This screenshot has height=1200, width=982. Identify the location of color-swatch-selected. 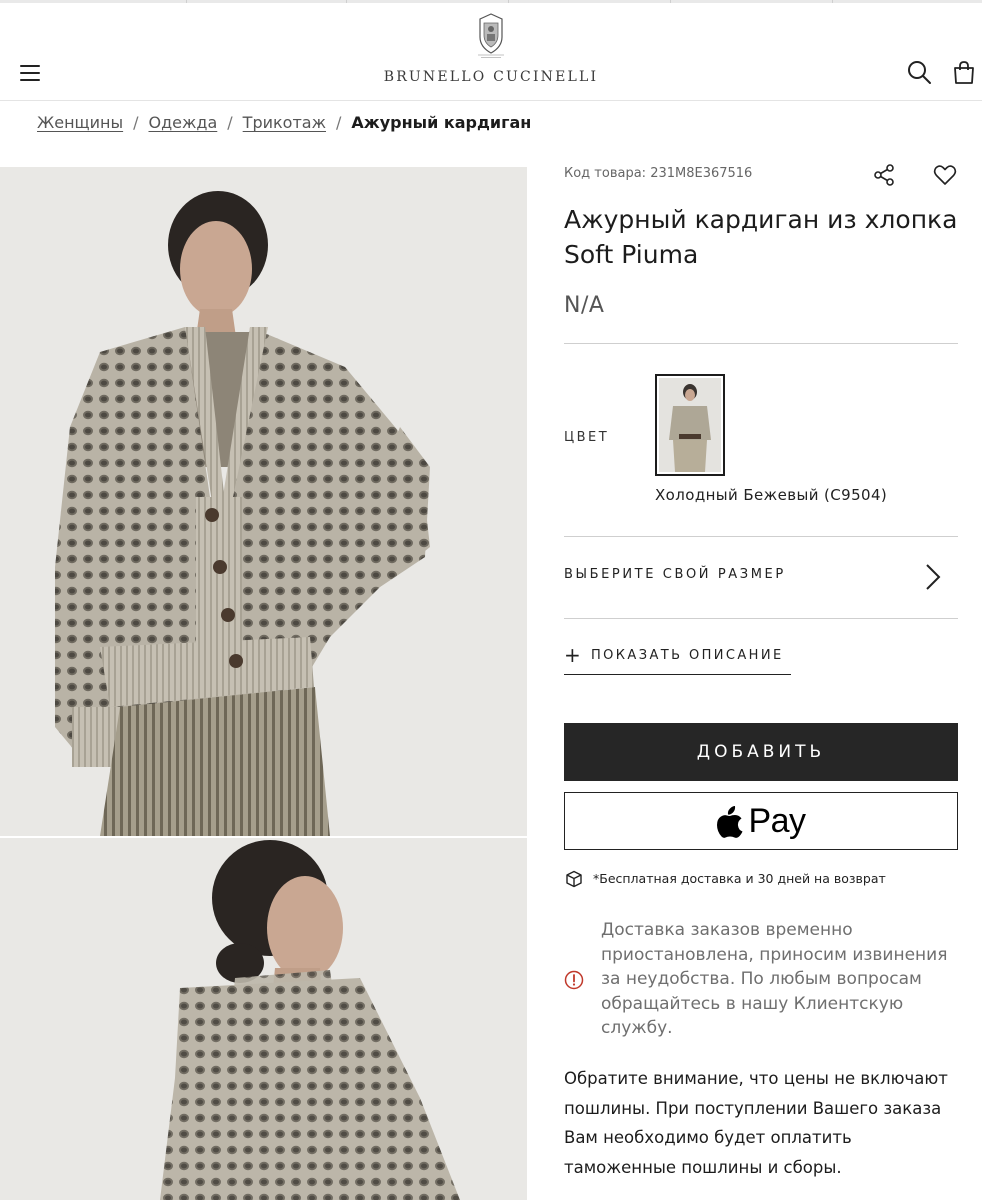
(690, 425).